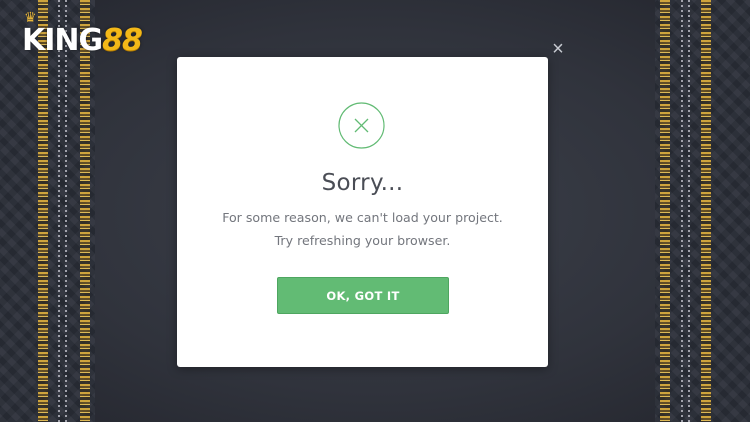  I want to click on close-icon: ×, so click(558, 49).